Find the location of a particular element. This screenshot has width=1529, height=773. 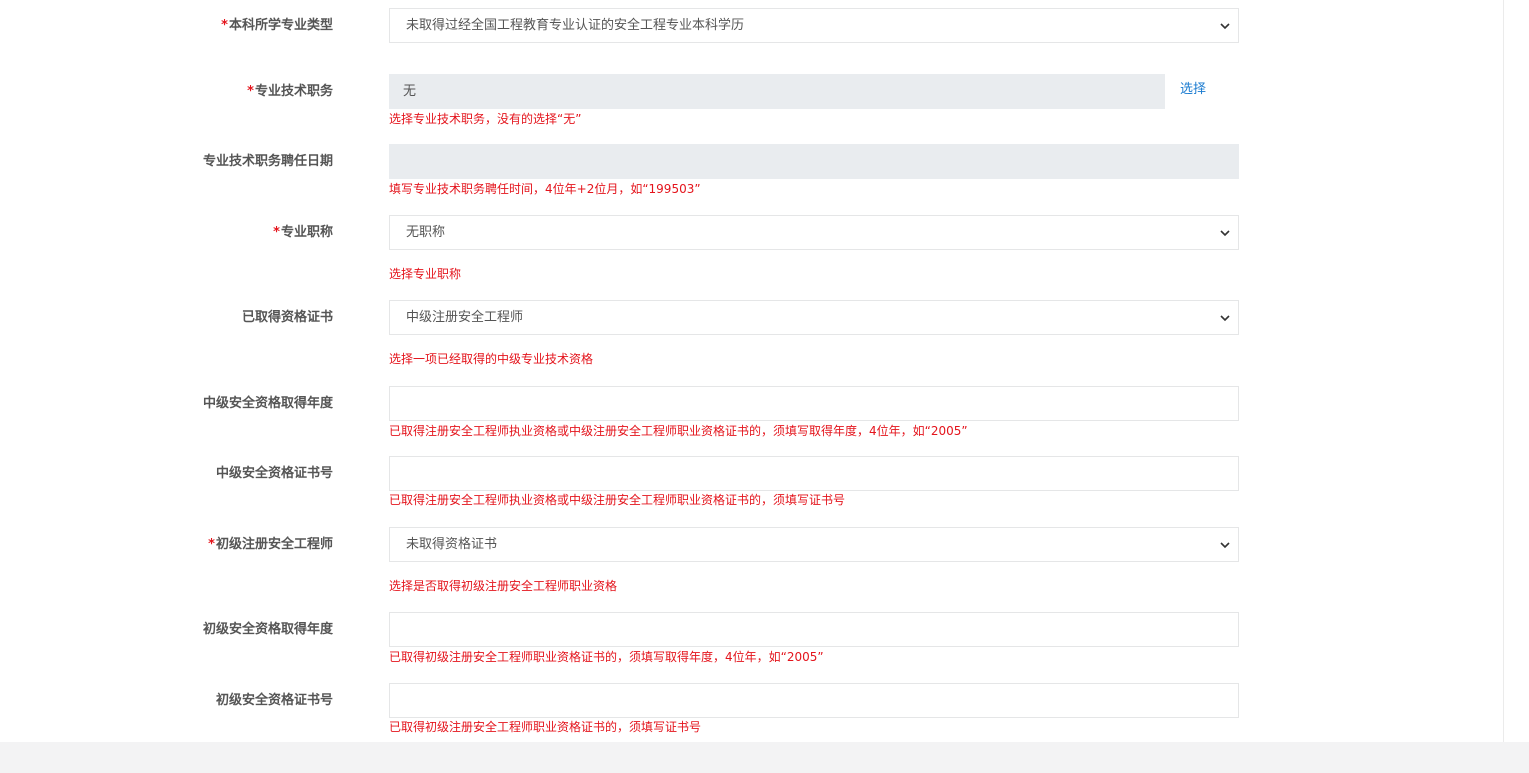

select-position-link: 选择 is located at coordinates (1193, 90).